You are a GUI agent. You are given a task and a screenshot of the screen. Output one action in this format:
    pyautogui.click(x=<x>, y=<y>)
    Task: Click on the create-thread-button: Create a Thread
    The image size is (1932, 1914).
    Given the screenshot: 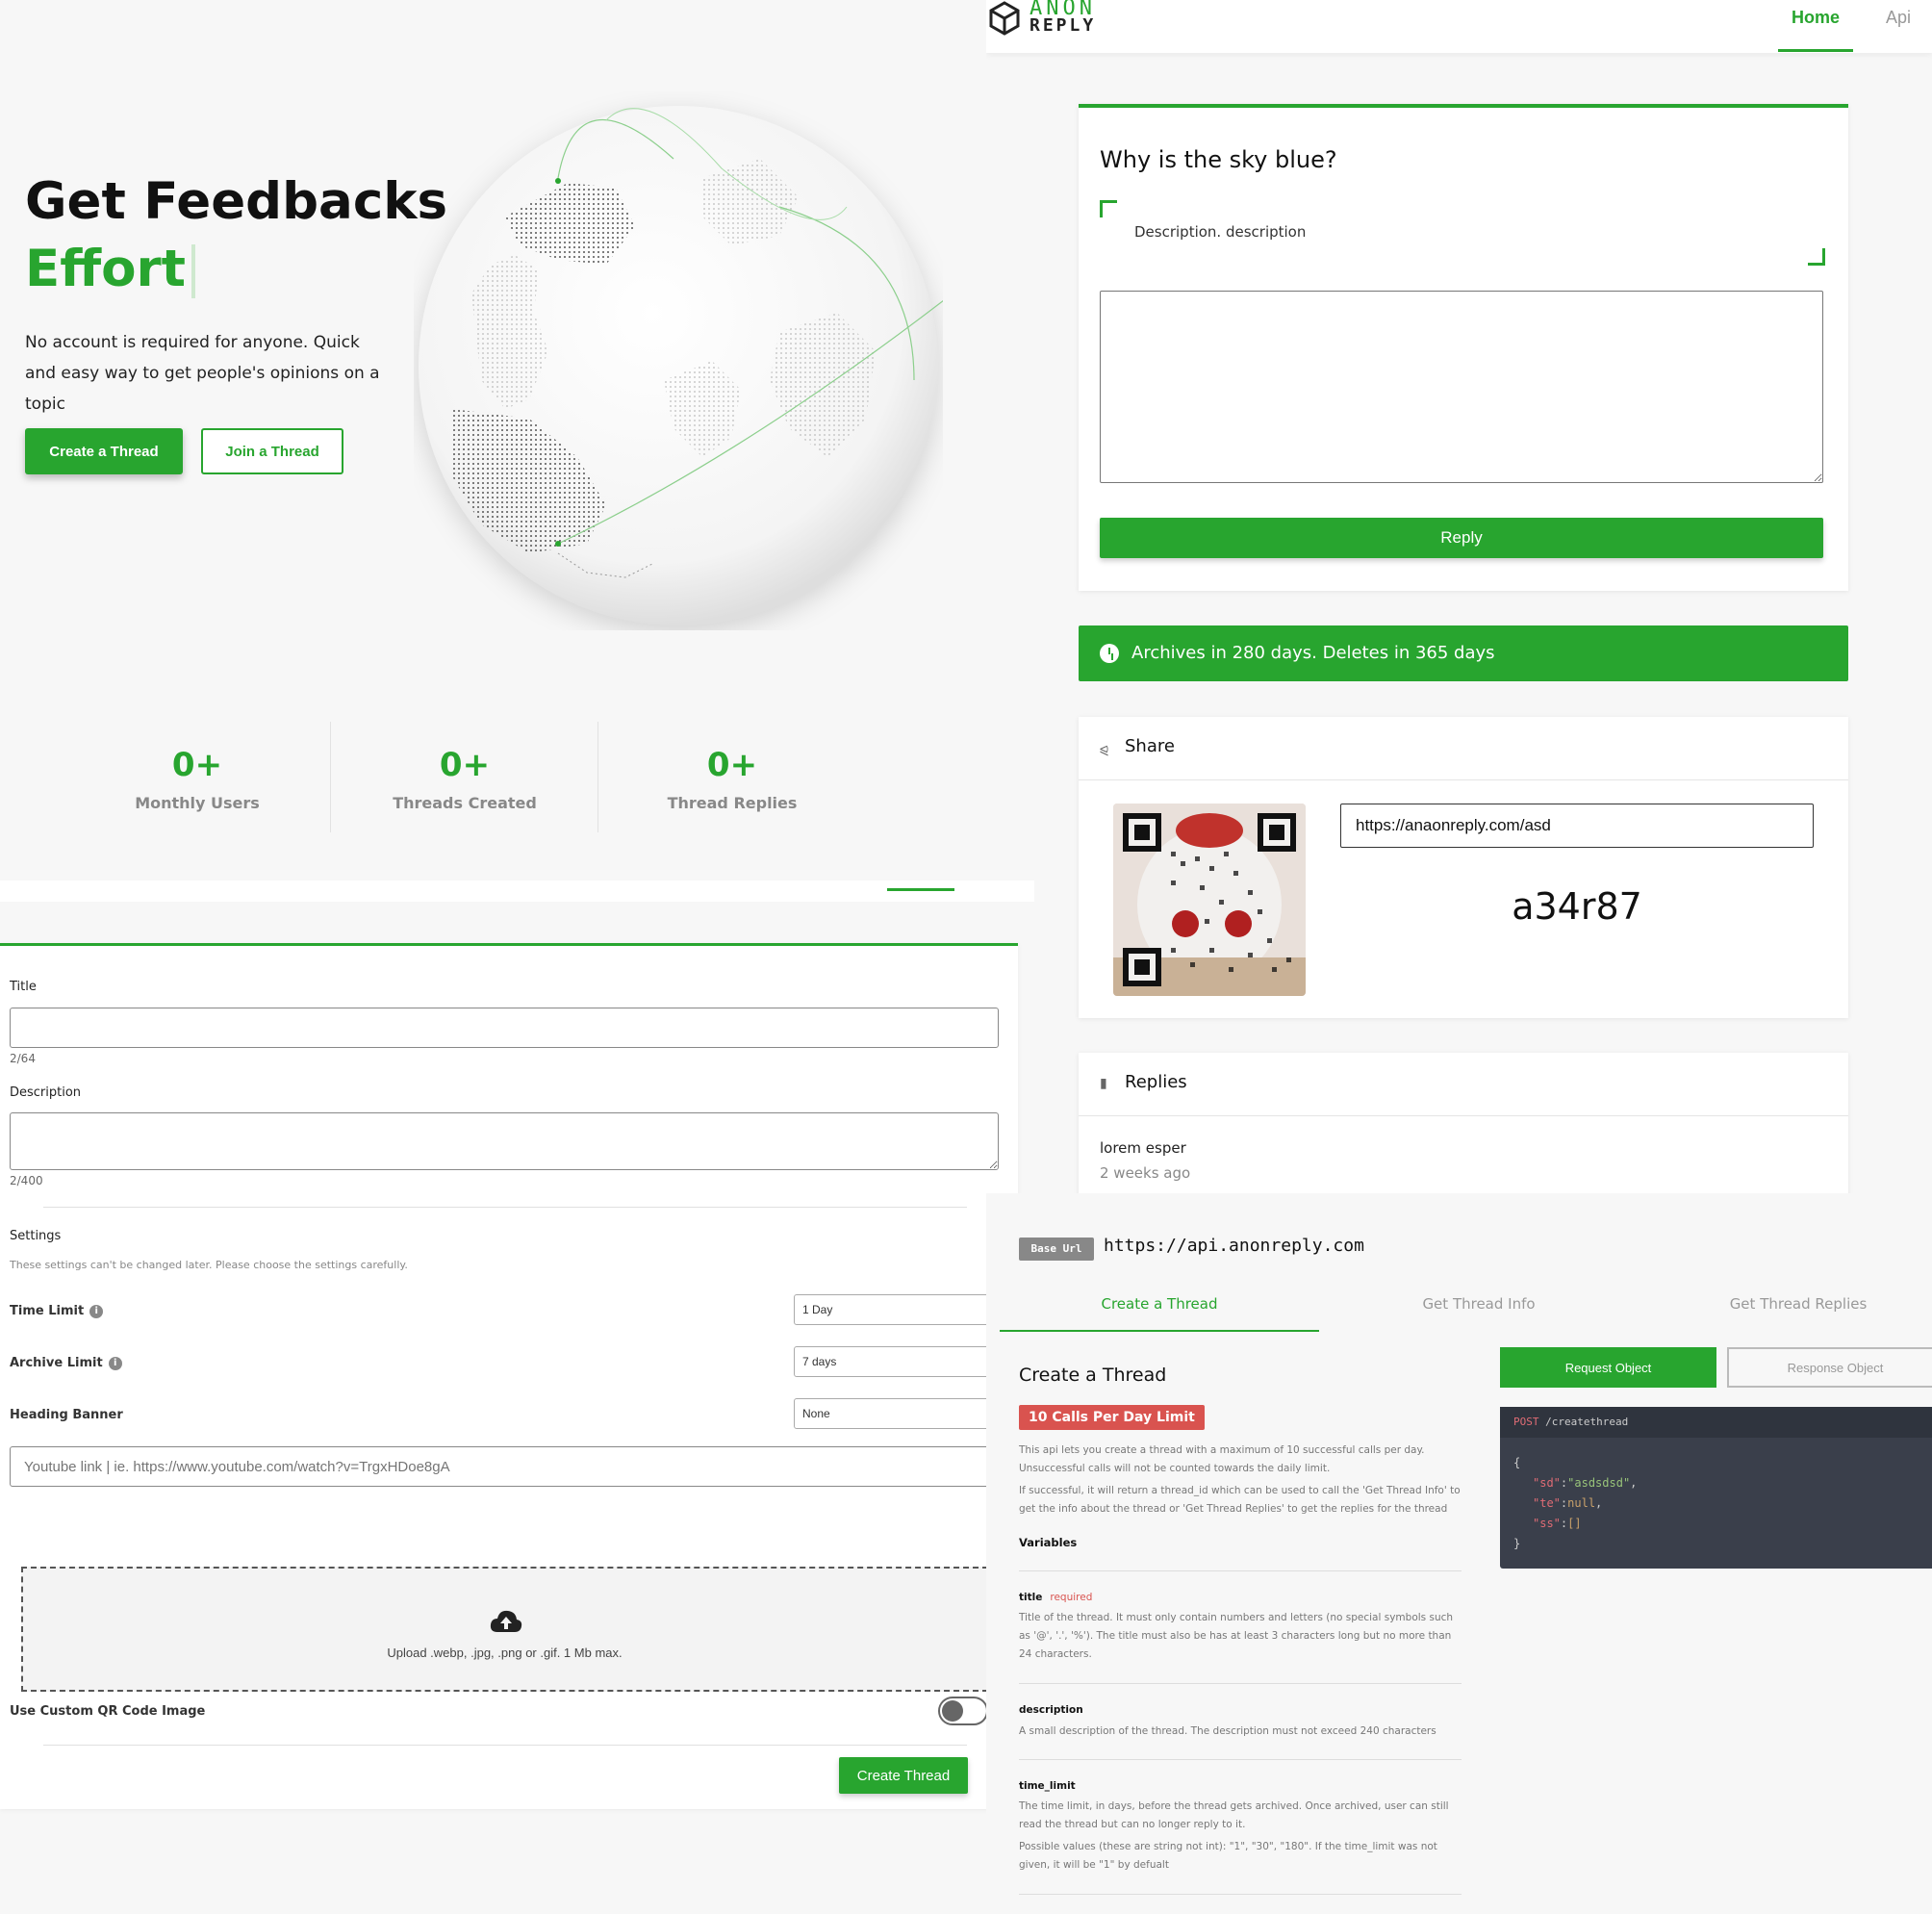 What is the action you would take?
    pyautogui.click(x=104, y=451)
    